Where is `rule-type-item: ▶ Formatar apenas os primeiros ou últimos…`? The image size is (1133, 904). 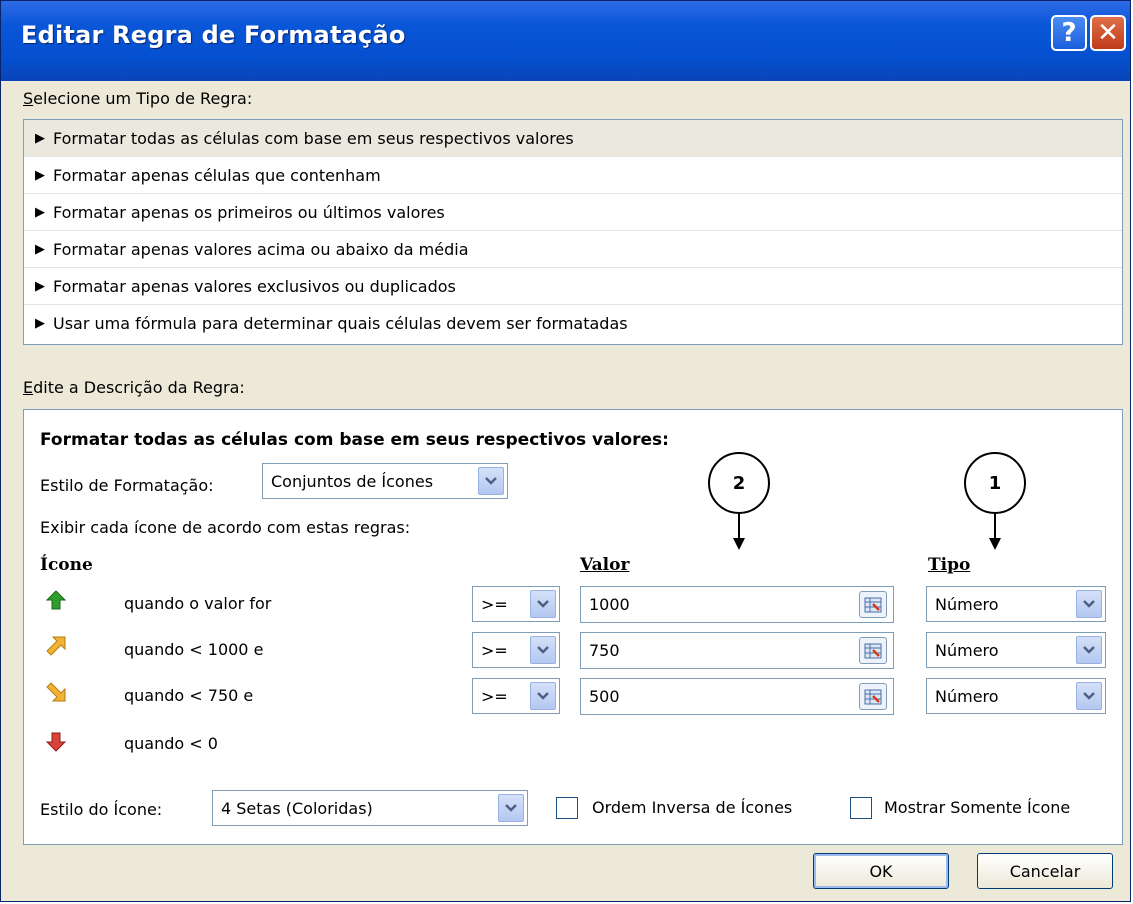
rule-type-item: ▶ Formatar apenas os primeiros ou últimos… is located at coordinates (573, 212).